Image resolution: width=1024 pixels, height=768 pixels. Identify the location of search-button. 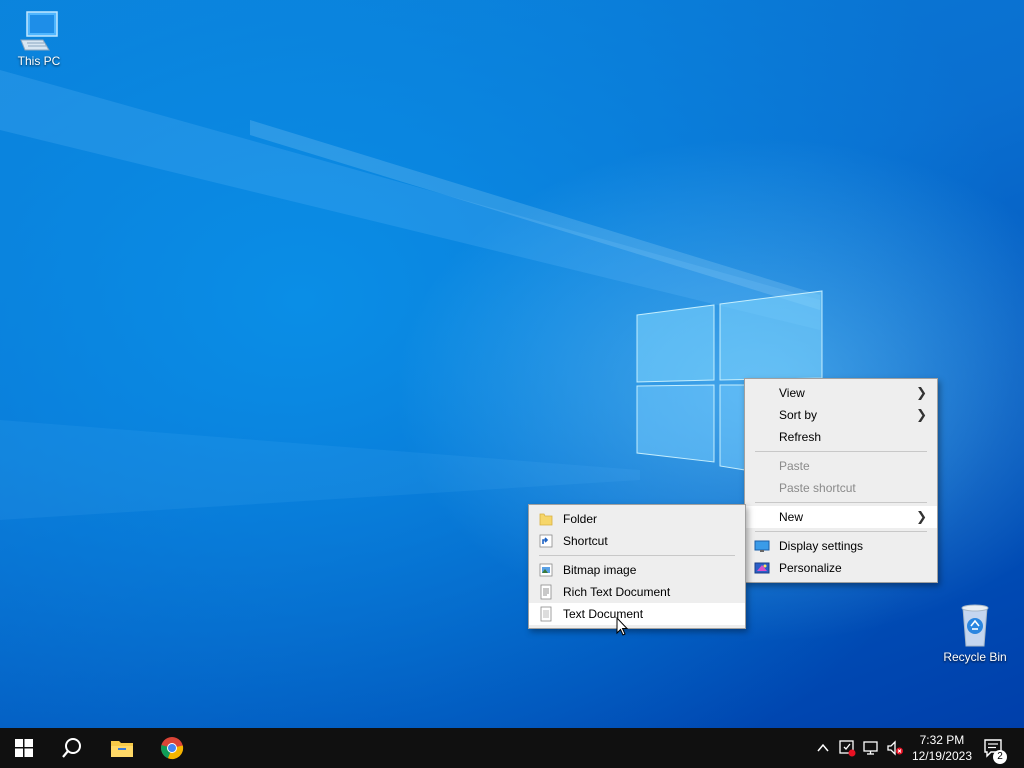
(72, 748).